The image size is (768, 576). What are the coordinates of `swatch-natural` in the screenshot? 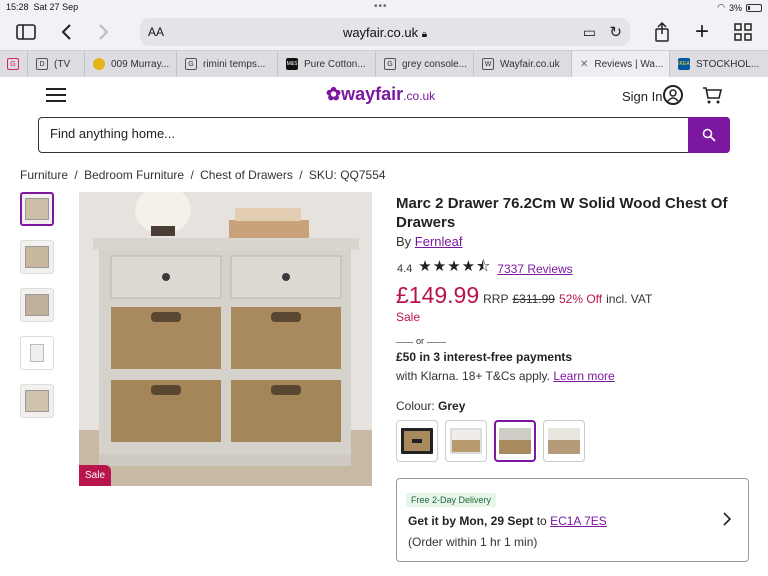 It's located at (564, 441).